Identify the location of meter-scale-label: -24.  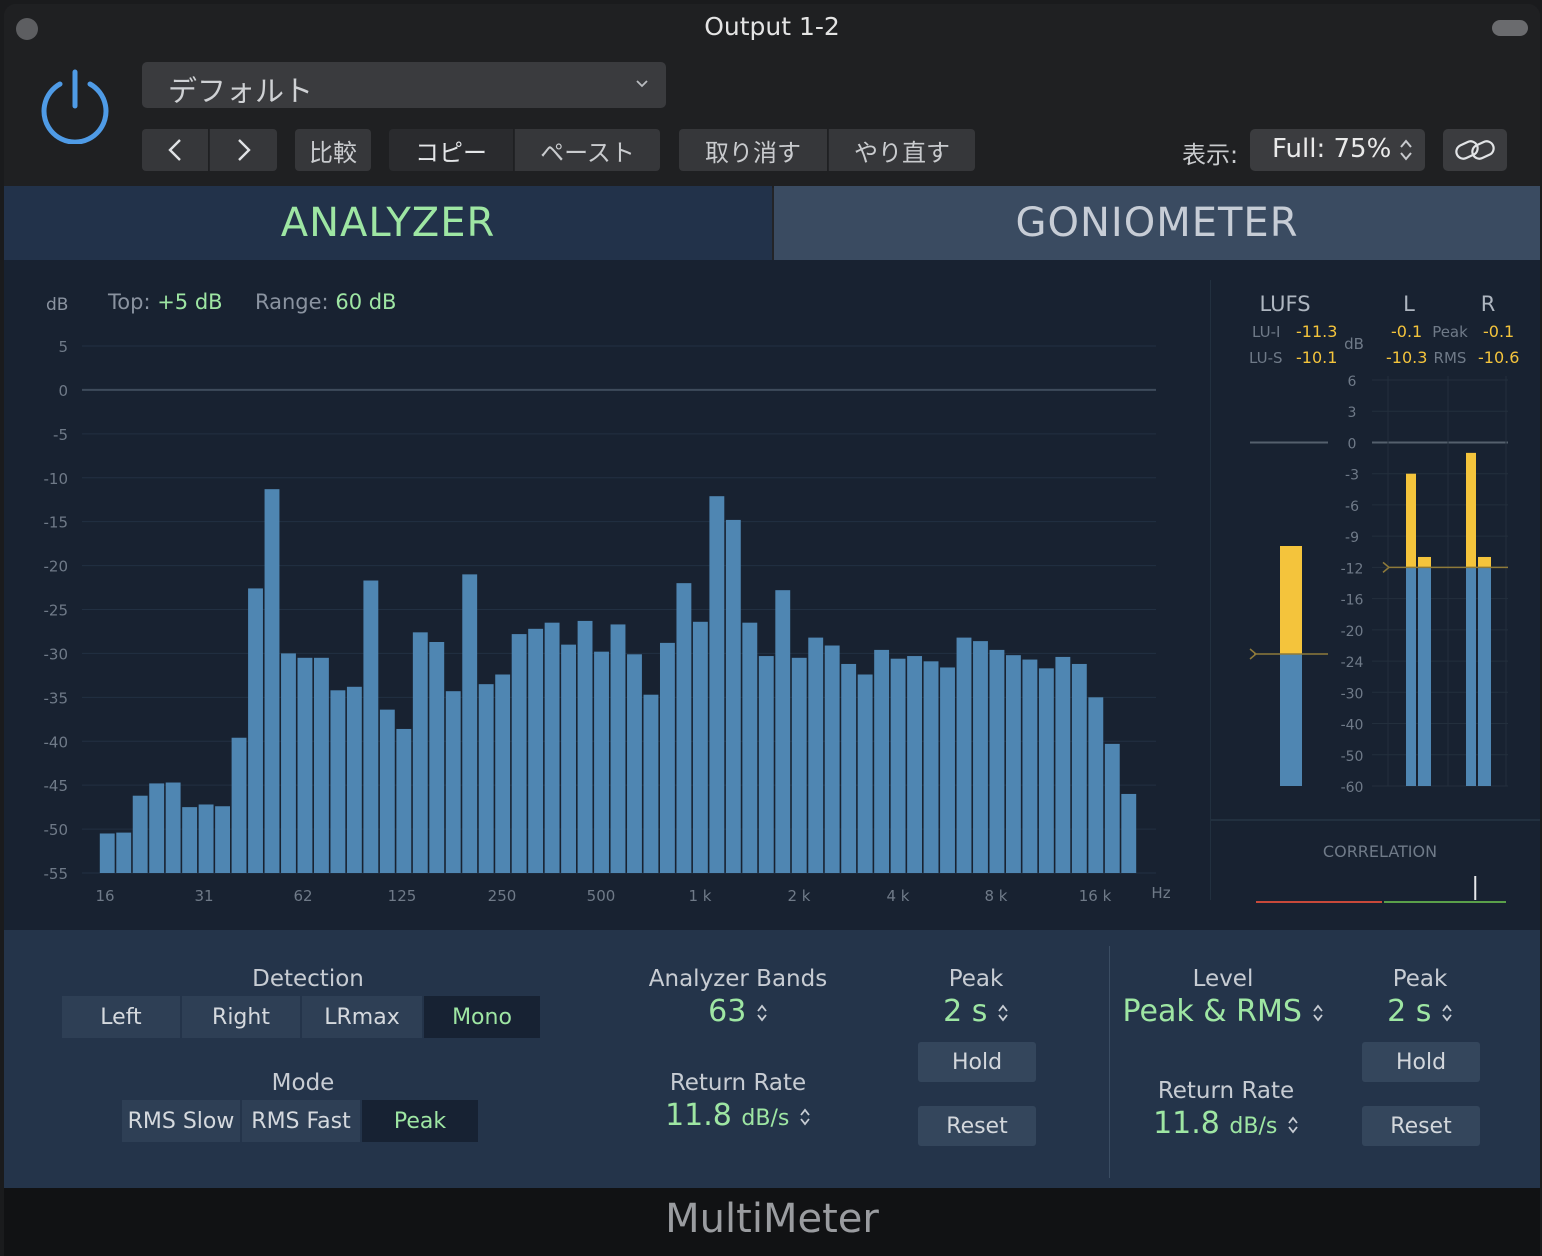
(1352, 663).